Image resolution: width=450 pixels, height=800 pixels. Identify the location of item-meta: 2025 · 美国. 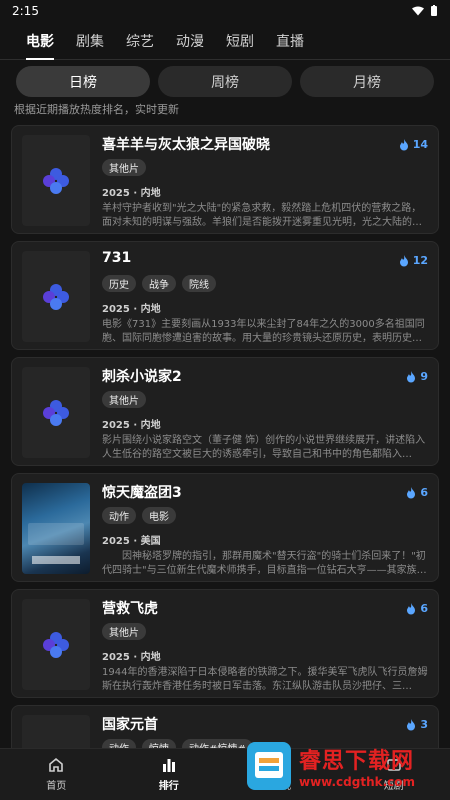
(131, 541).